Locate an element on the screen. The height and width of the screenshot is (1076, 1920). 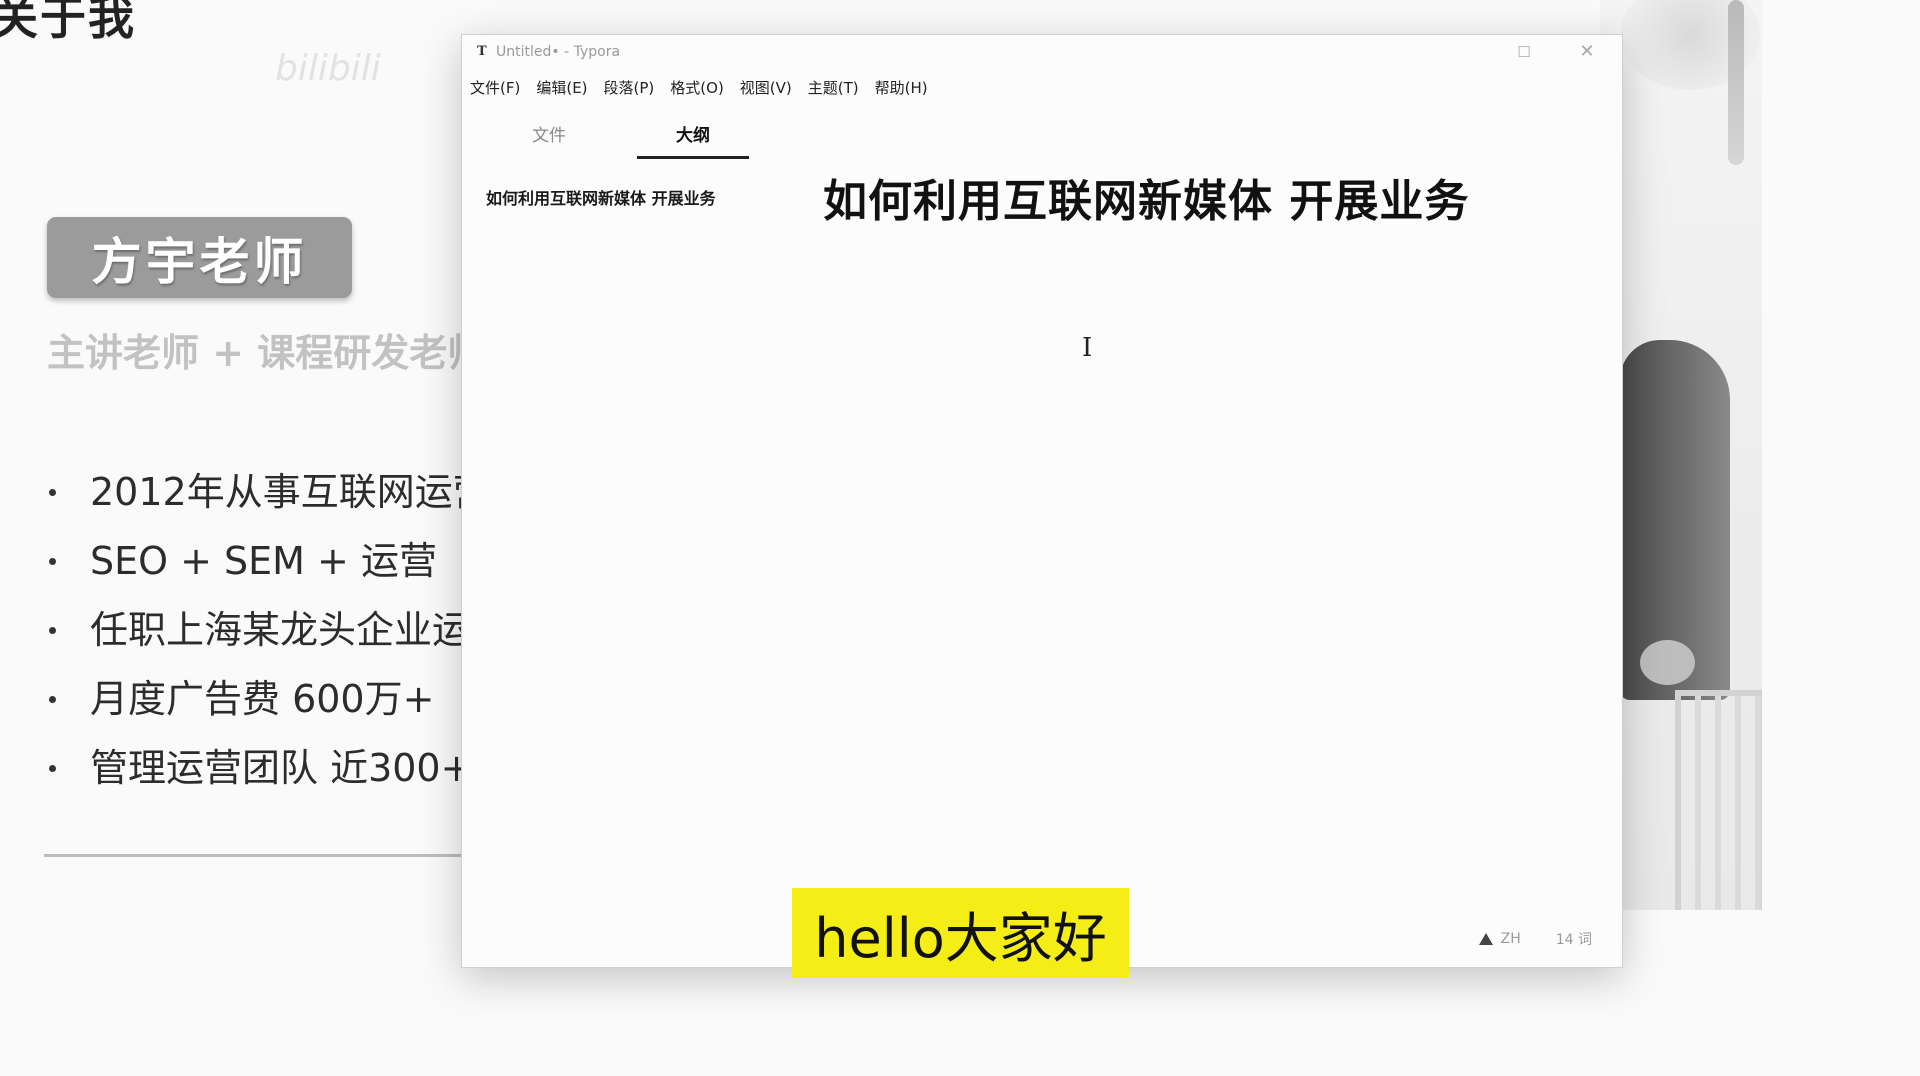
video-caption: hello大家好 is located at coordinates (960, 933).